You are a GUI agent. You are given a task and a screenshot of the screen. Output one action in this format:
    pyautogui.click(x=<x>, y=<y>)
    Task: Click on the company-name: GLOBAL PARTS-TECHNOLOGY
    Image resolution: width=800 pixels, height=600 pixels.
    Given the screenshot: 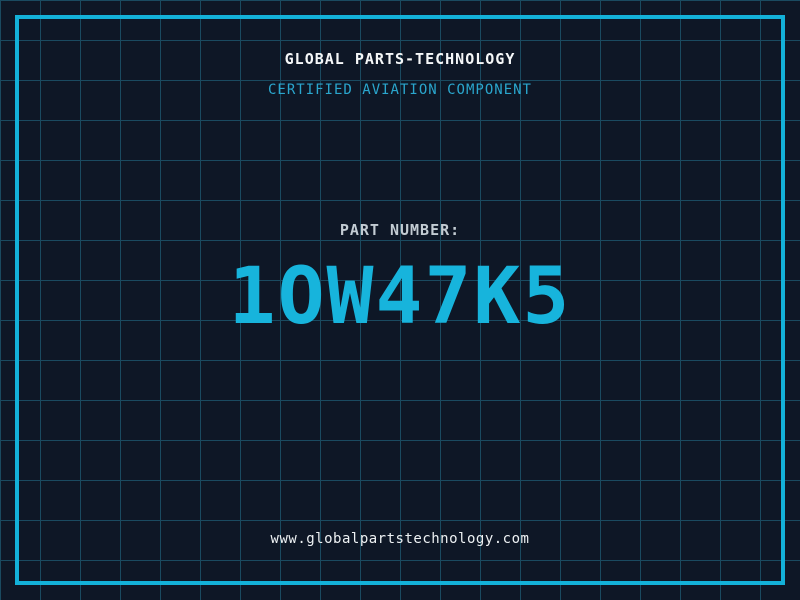 What is the action you would take?
    pyautogui.click(x=400, y=59)
    